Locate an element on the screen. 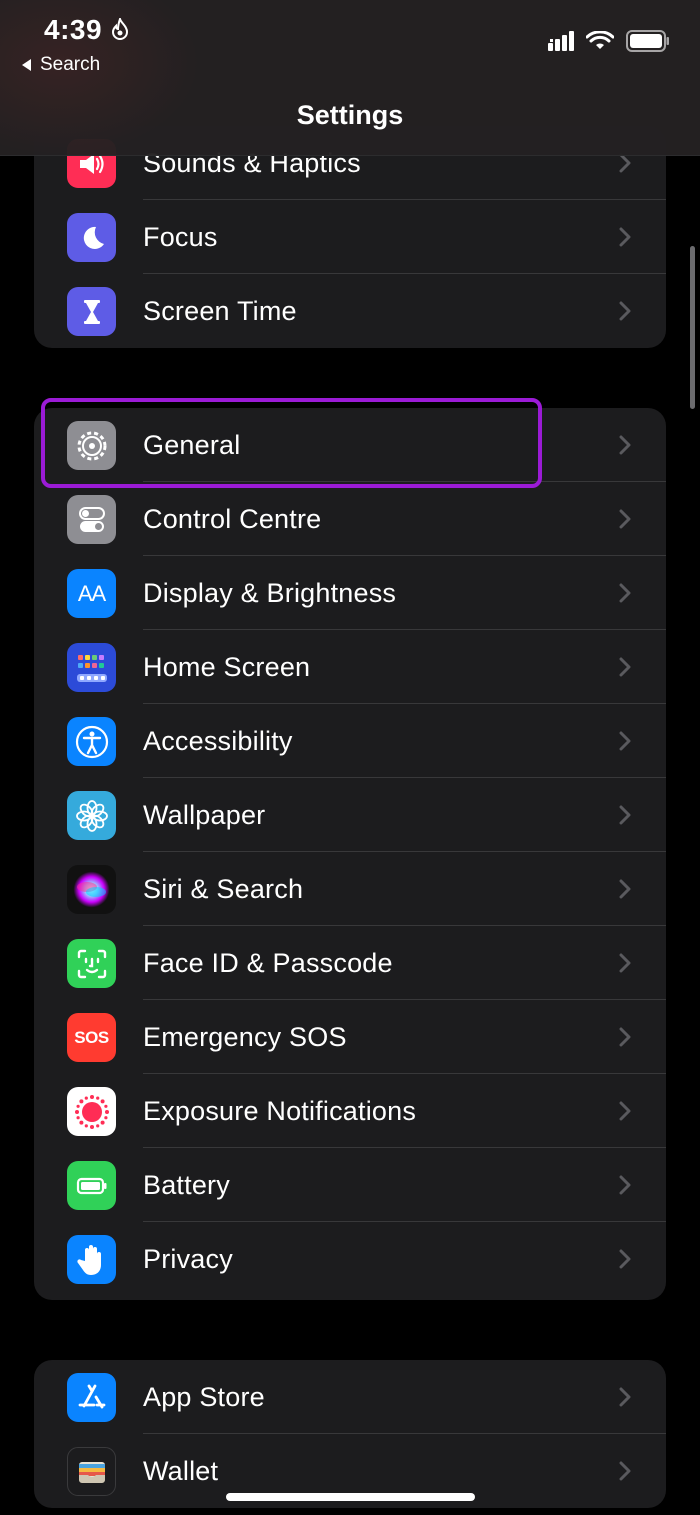 The image size is (700, 1515). flower-icon is located at coordinates (91, 815).